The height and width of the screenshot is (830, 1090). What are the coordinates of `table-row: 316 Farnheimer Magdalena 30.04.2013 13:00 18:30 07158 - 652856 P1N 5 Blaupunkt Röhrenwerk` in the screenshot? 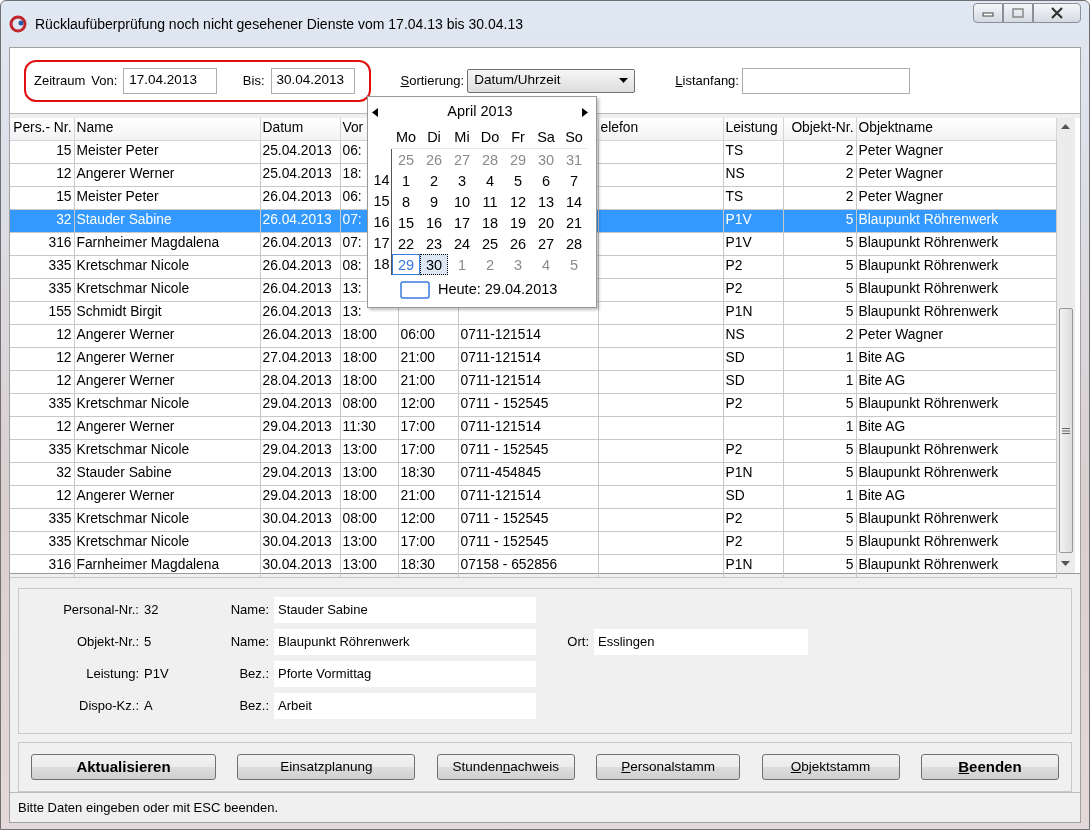 It's located at (533, 565).